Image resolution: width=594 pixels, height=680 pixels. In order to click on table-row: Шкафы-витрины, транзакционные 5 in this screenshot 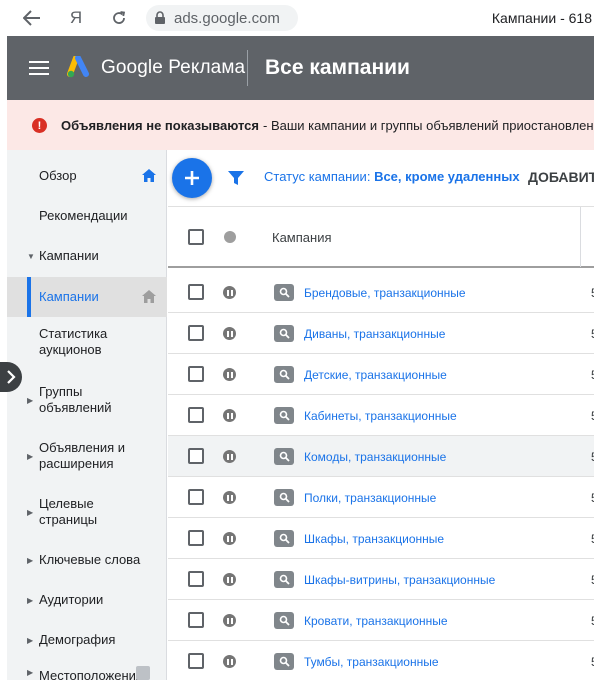, I will do `click(381, 579)`.